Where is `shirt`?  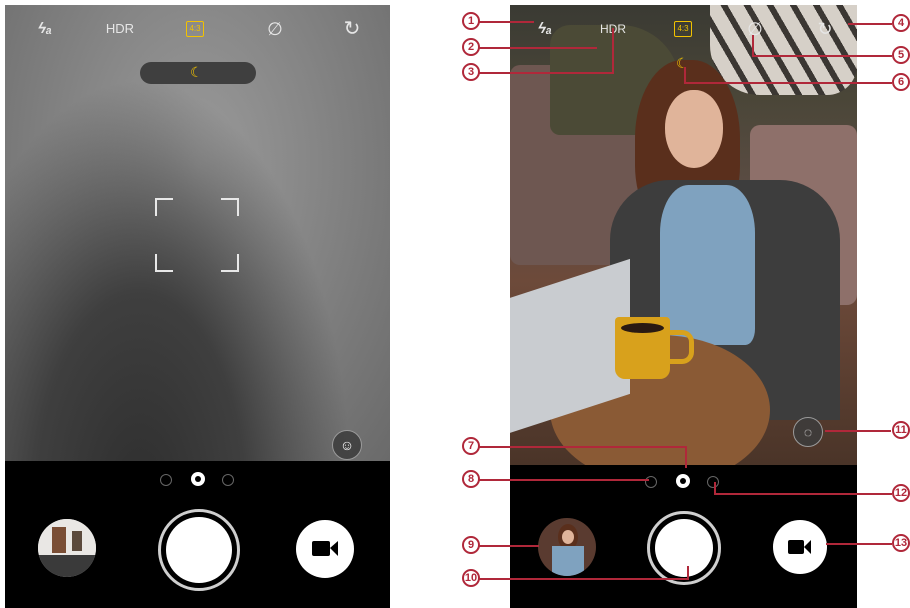 shirt is located at coordinates (707, 265).